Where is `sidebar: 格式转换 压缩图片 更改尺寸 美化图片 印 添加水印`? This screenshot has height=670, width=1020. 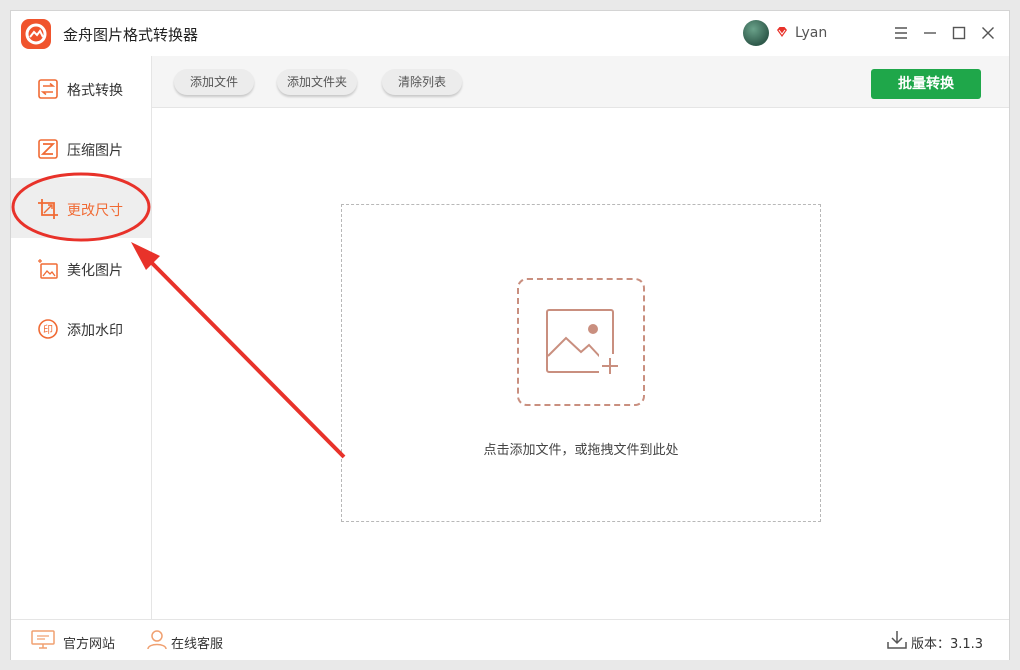
sidebar: 格式转换 压缩图片 更改尺寸 美化图片 印 添加水印 is located at coordinates (81, 337).